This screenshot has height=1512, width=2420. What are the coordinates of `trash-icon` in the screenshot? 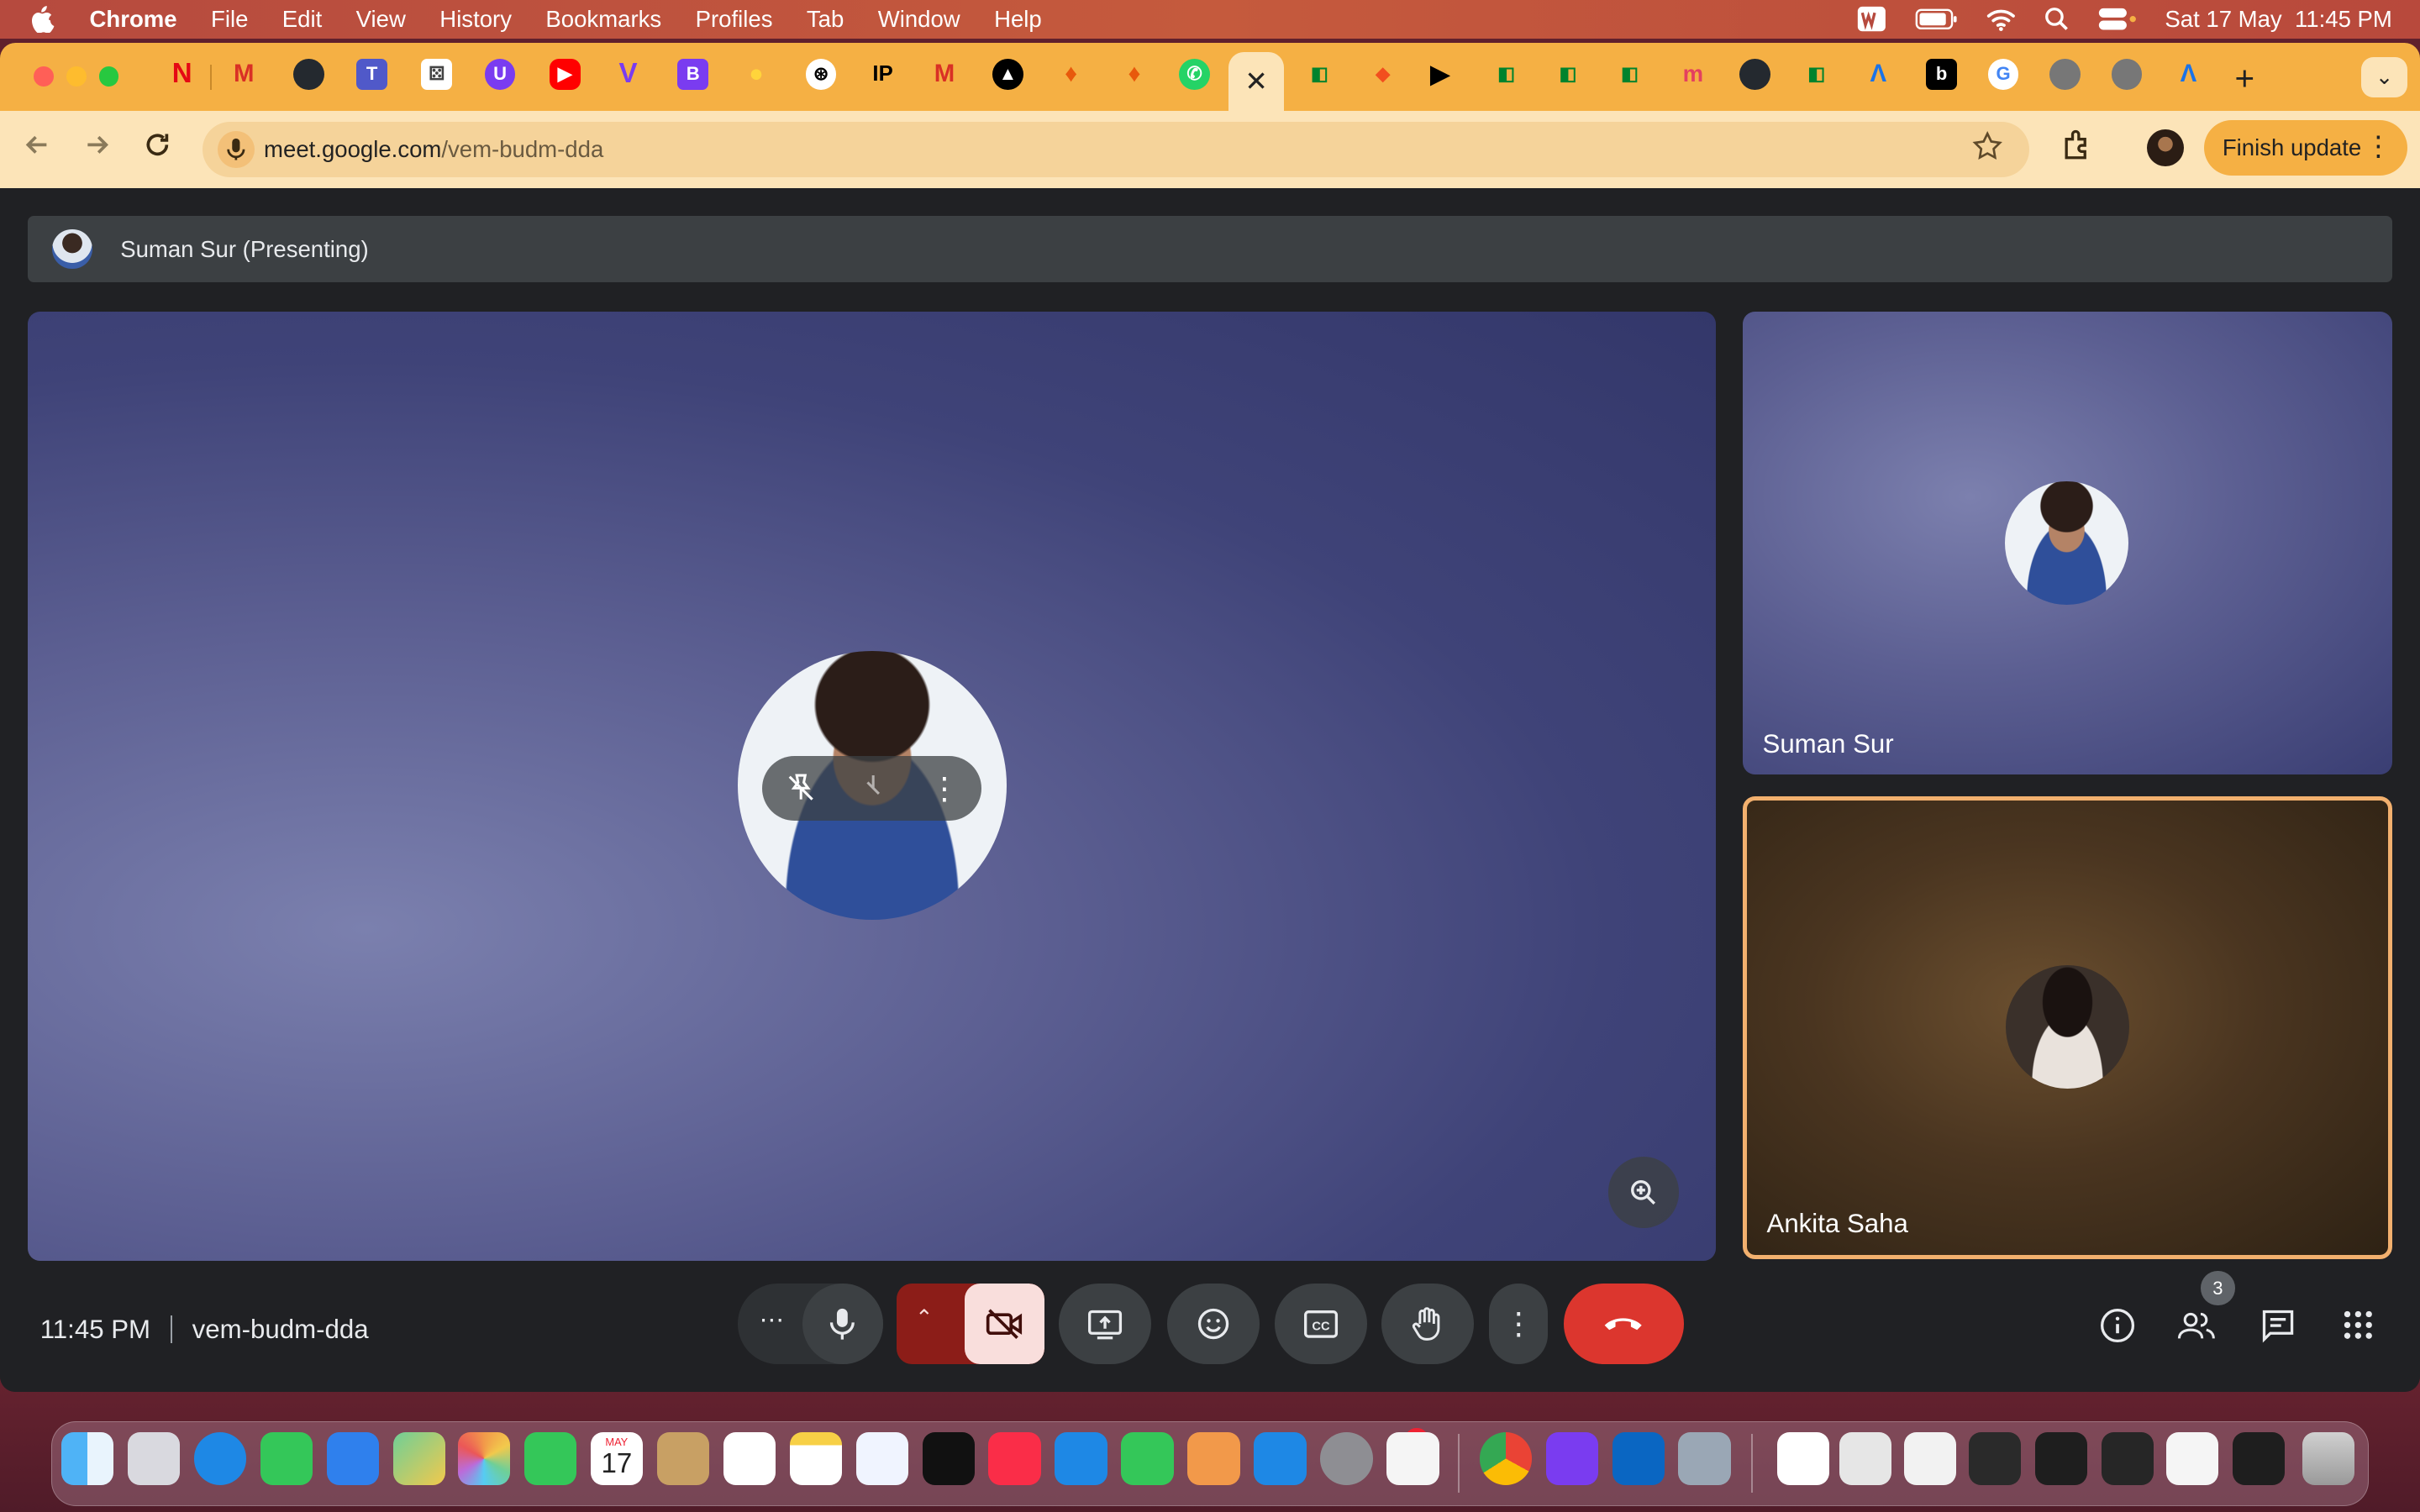 It's located at (2328, 1458).